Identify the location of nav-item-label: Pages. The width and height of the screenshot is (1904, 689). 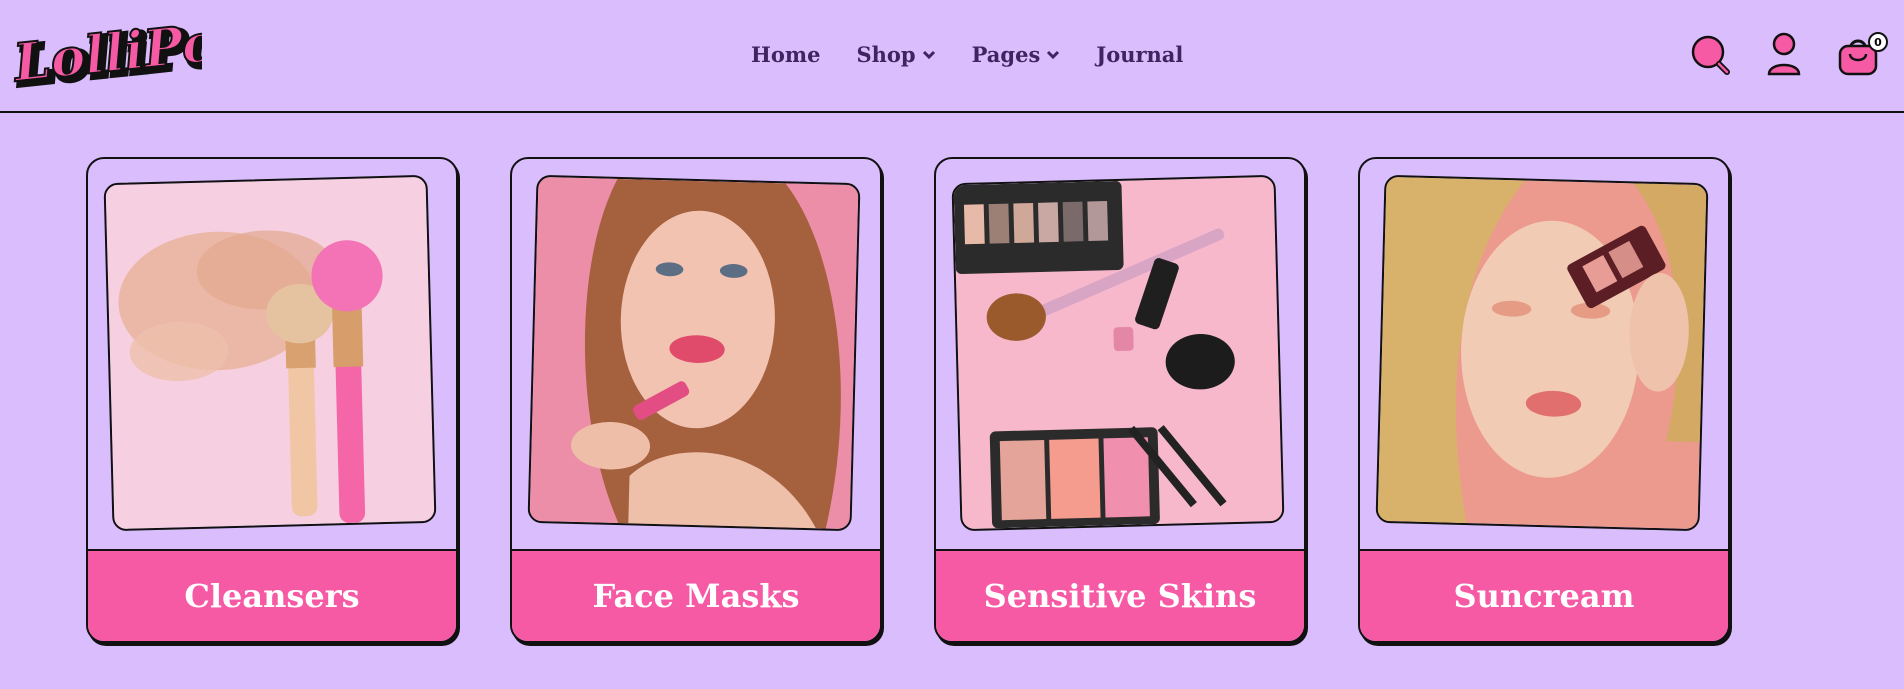
(1006, 54).